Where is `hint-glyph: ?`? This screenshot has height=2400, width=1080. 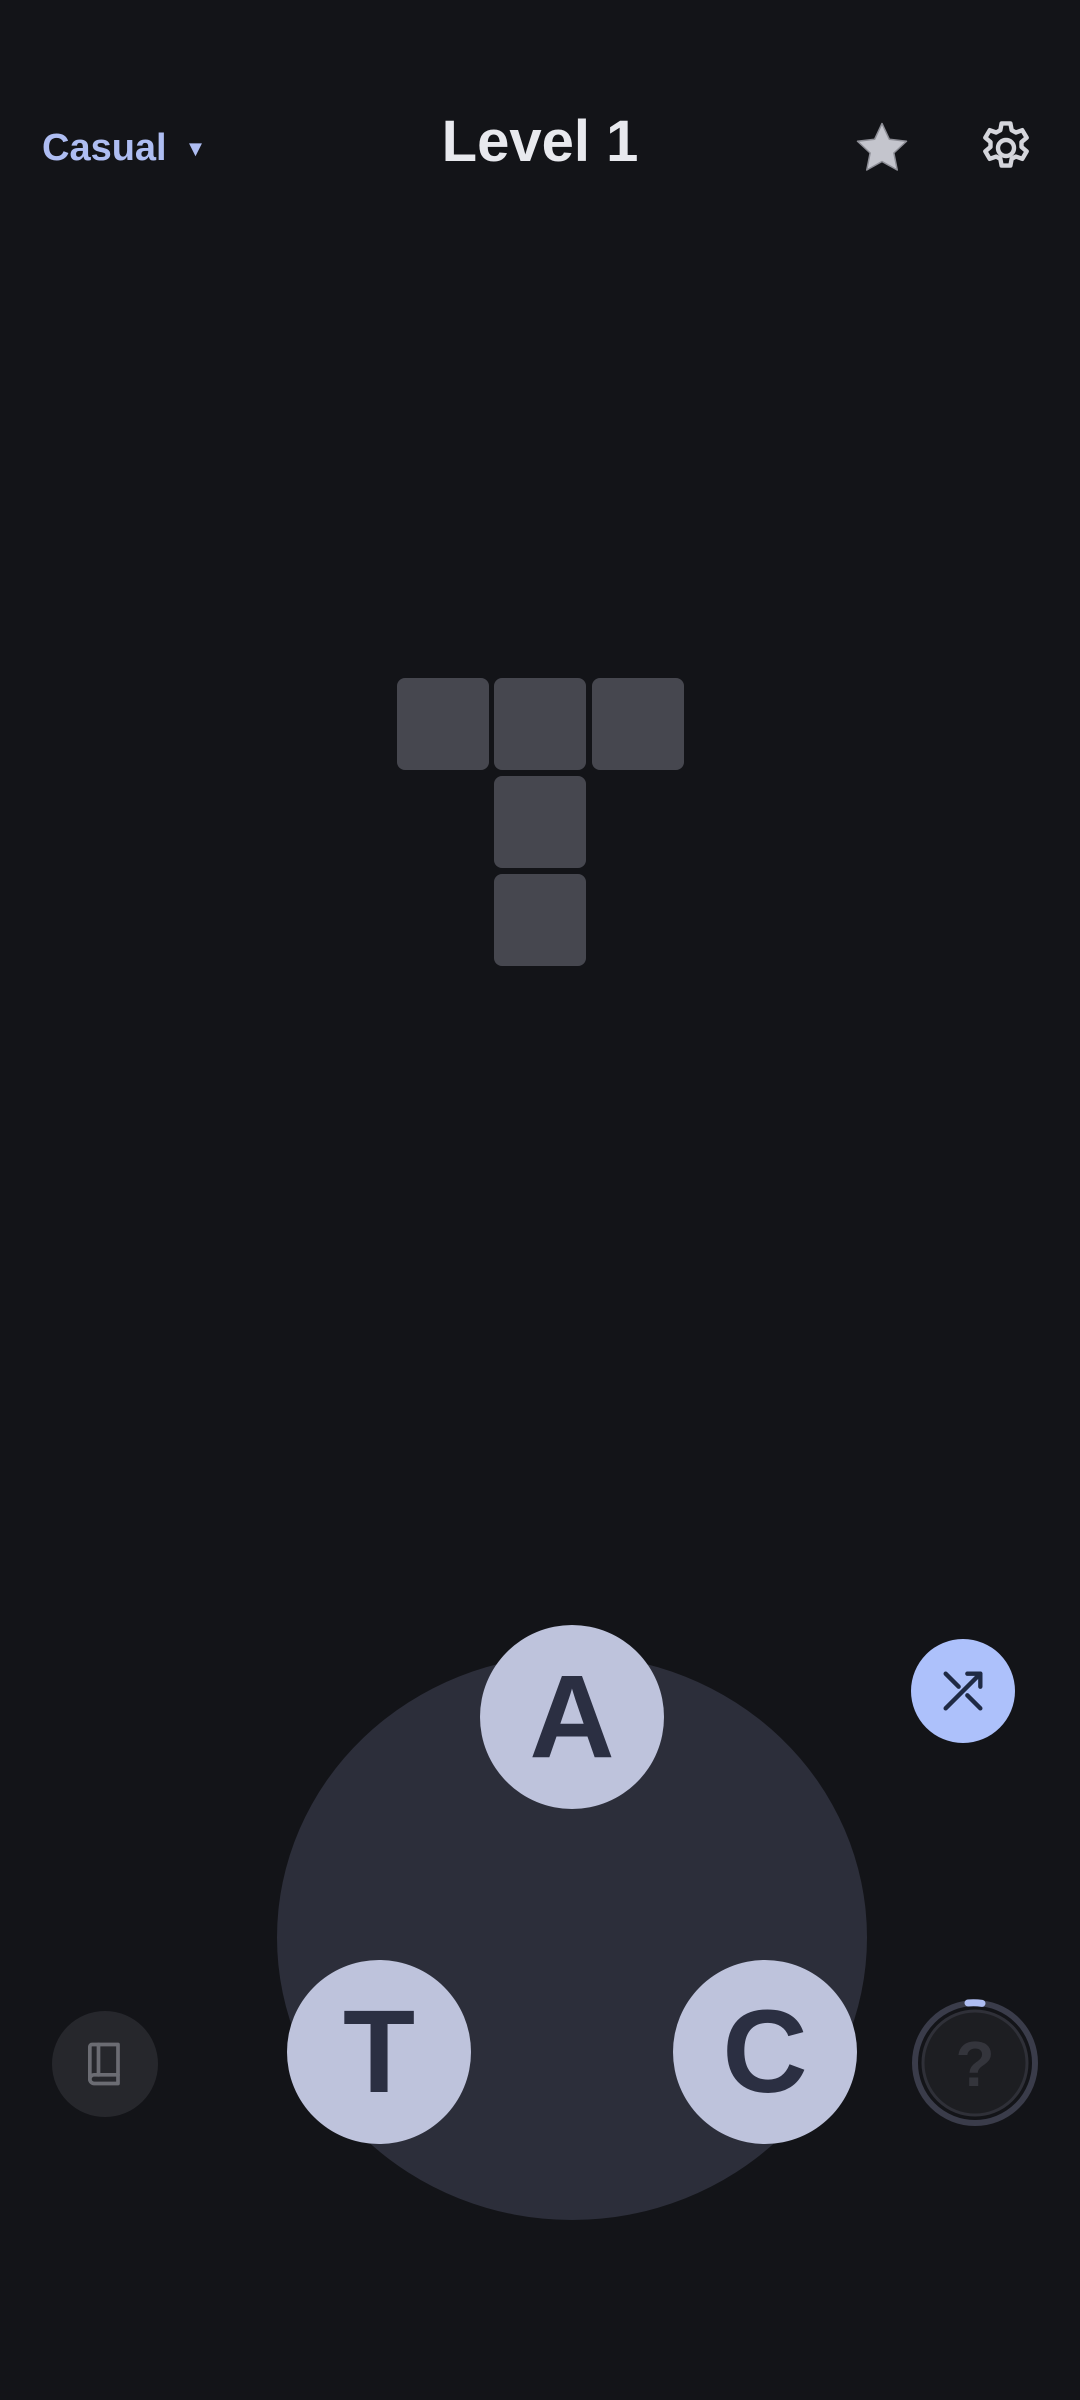
hint-glyph: ? is located at coordinates (974, 2064).